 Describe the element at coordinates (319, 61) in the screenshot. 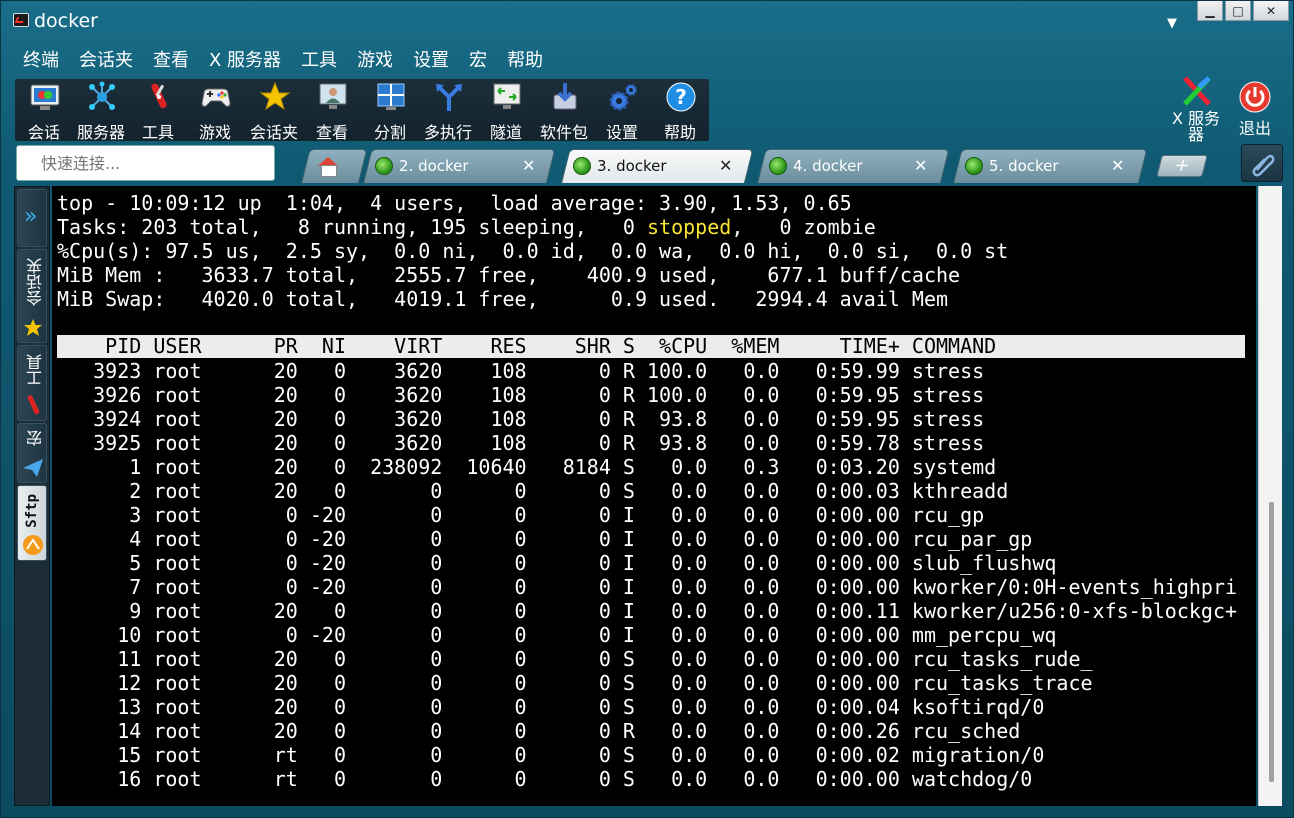

I see `menu-tools: 工具` at that location.